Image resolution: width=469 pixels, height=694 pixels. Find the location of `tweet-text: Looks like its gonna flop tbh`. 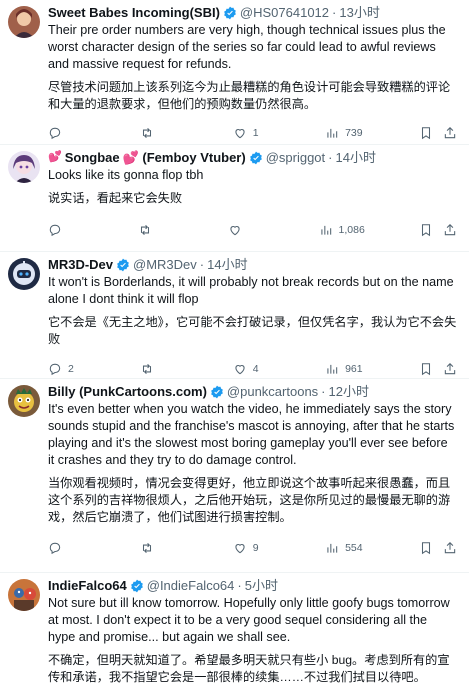

tweet-text: Looks like its gonna flop tbh is located at coordinates (126, 175).